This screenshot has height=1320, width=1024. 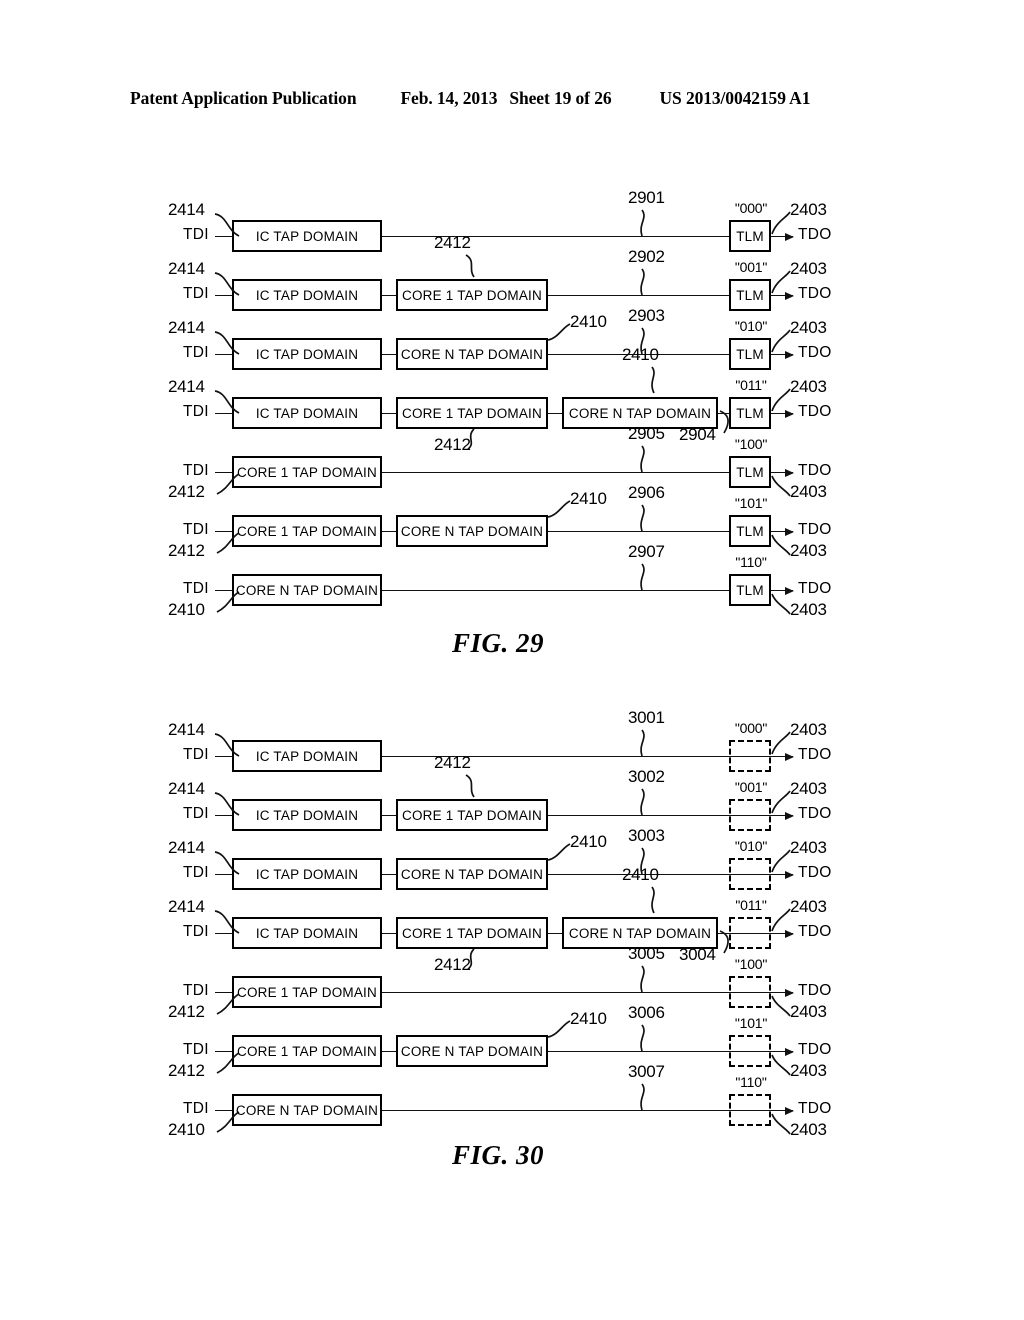 What do you see at coordinates (512, 1100) in the screenshot?
I see `scan-path-row: TDI CORE N TAP DOMAIN "110" TDO 2410 2403 3007` at bounding box center [512, 1100].